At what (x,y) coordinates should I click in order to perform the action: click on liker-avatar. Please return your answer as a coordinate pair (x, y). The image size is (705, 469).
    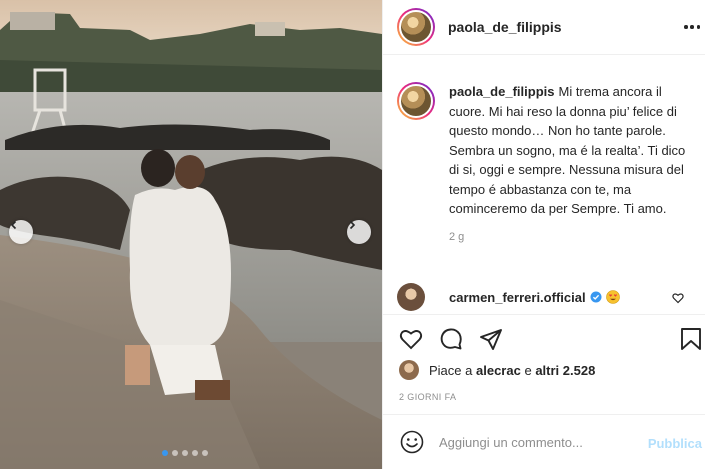
    Looking at the image, I should click on (409, 370).